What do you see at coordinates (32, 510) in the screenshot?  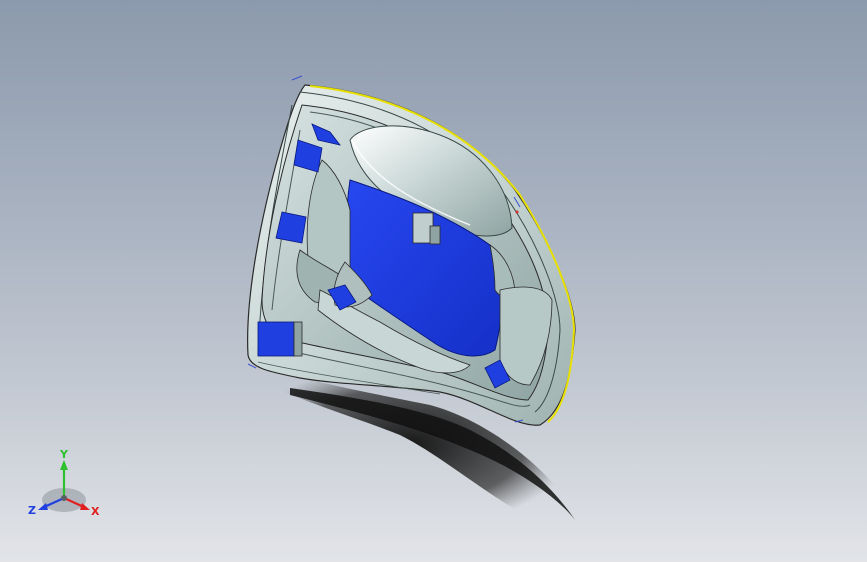 I see `triad-z-label: Z` at bounding box center [32, 510].